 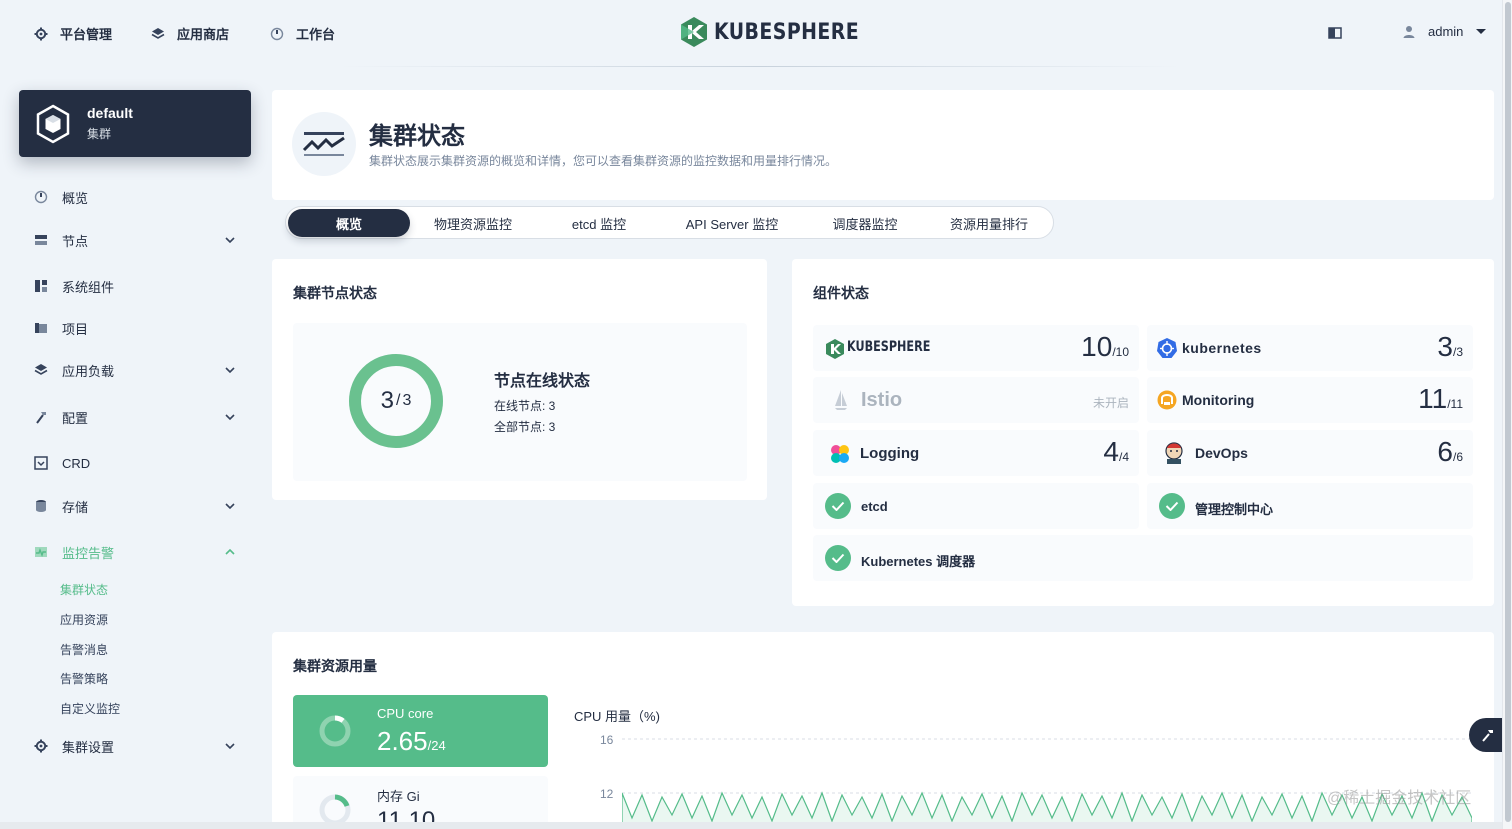 What do you see at coordinates (989, 223) in the screenshot?
I see `tab-resource-ranking: 资源用量排行` at bounding box center [989, 223].